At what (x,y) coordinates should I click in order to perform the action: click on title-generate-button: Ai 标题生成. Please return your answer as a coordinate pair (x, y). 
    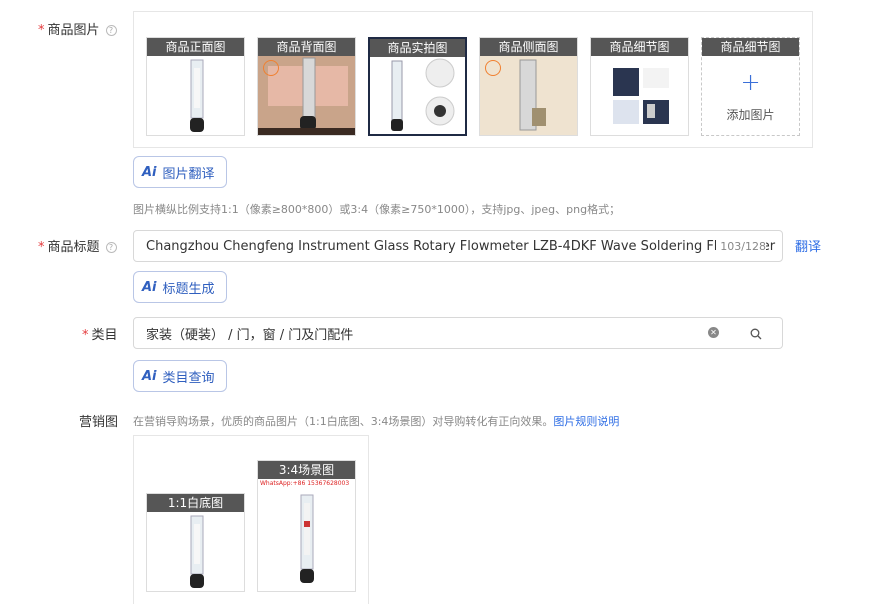
    Looking at the image, I should click on (180, 287).